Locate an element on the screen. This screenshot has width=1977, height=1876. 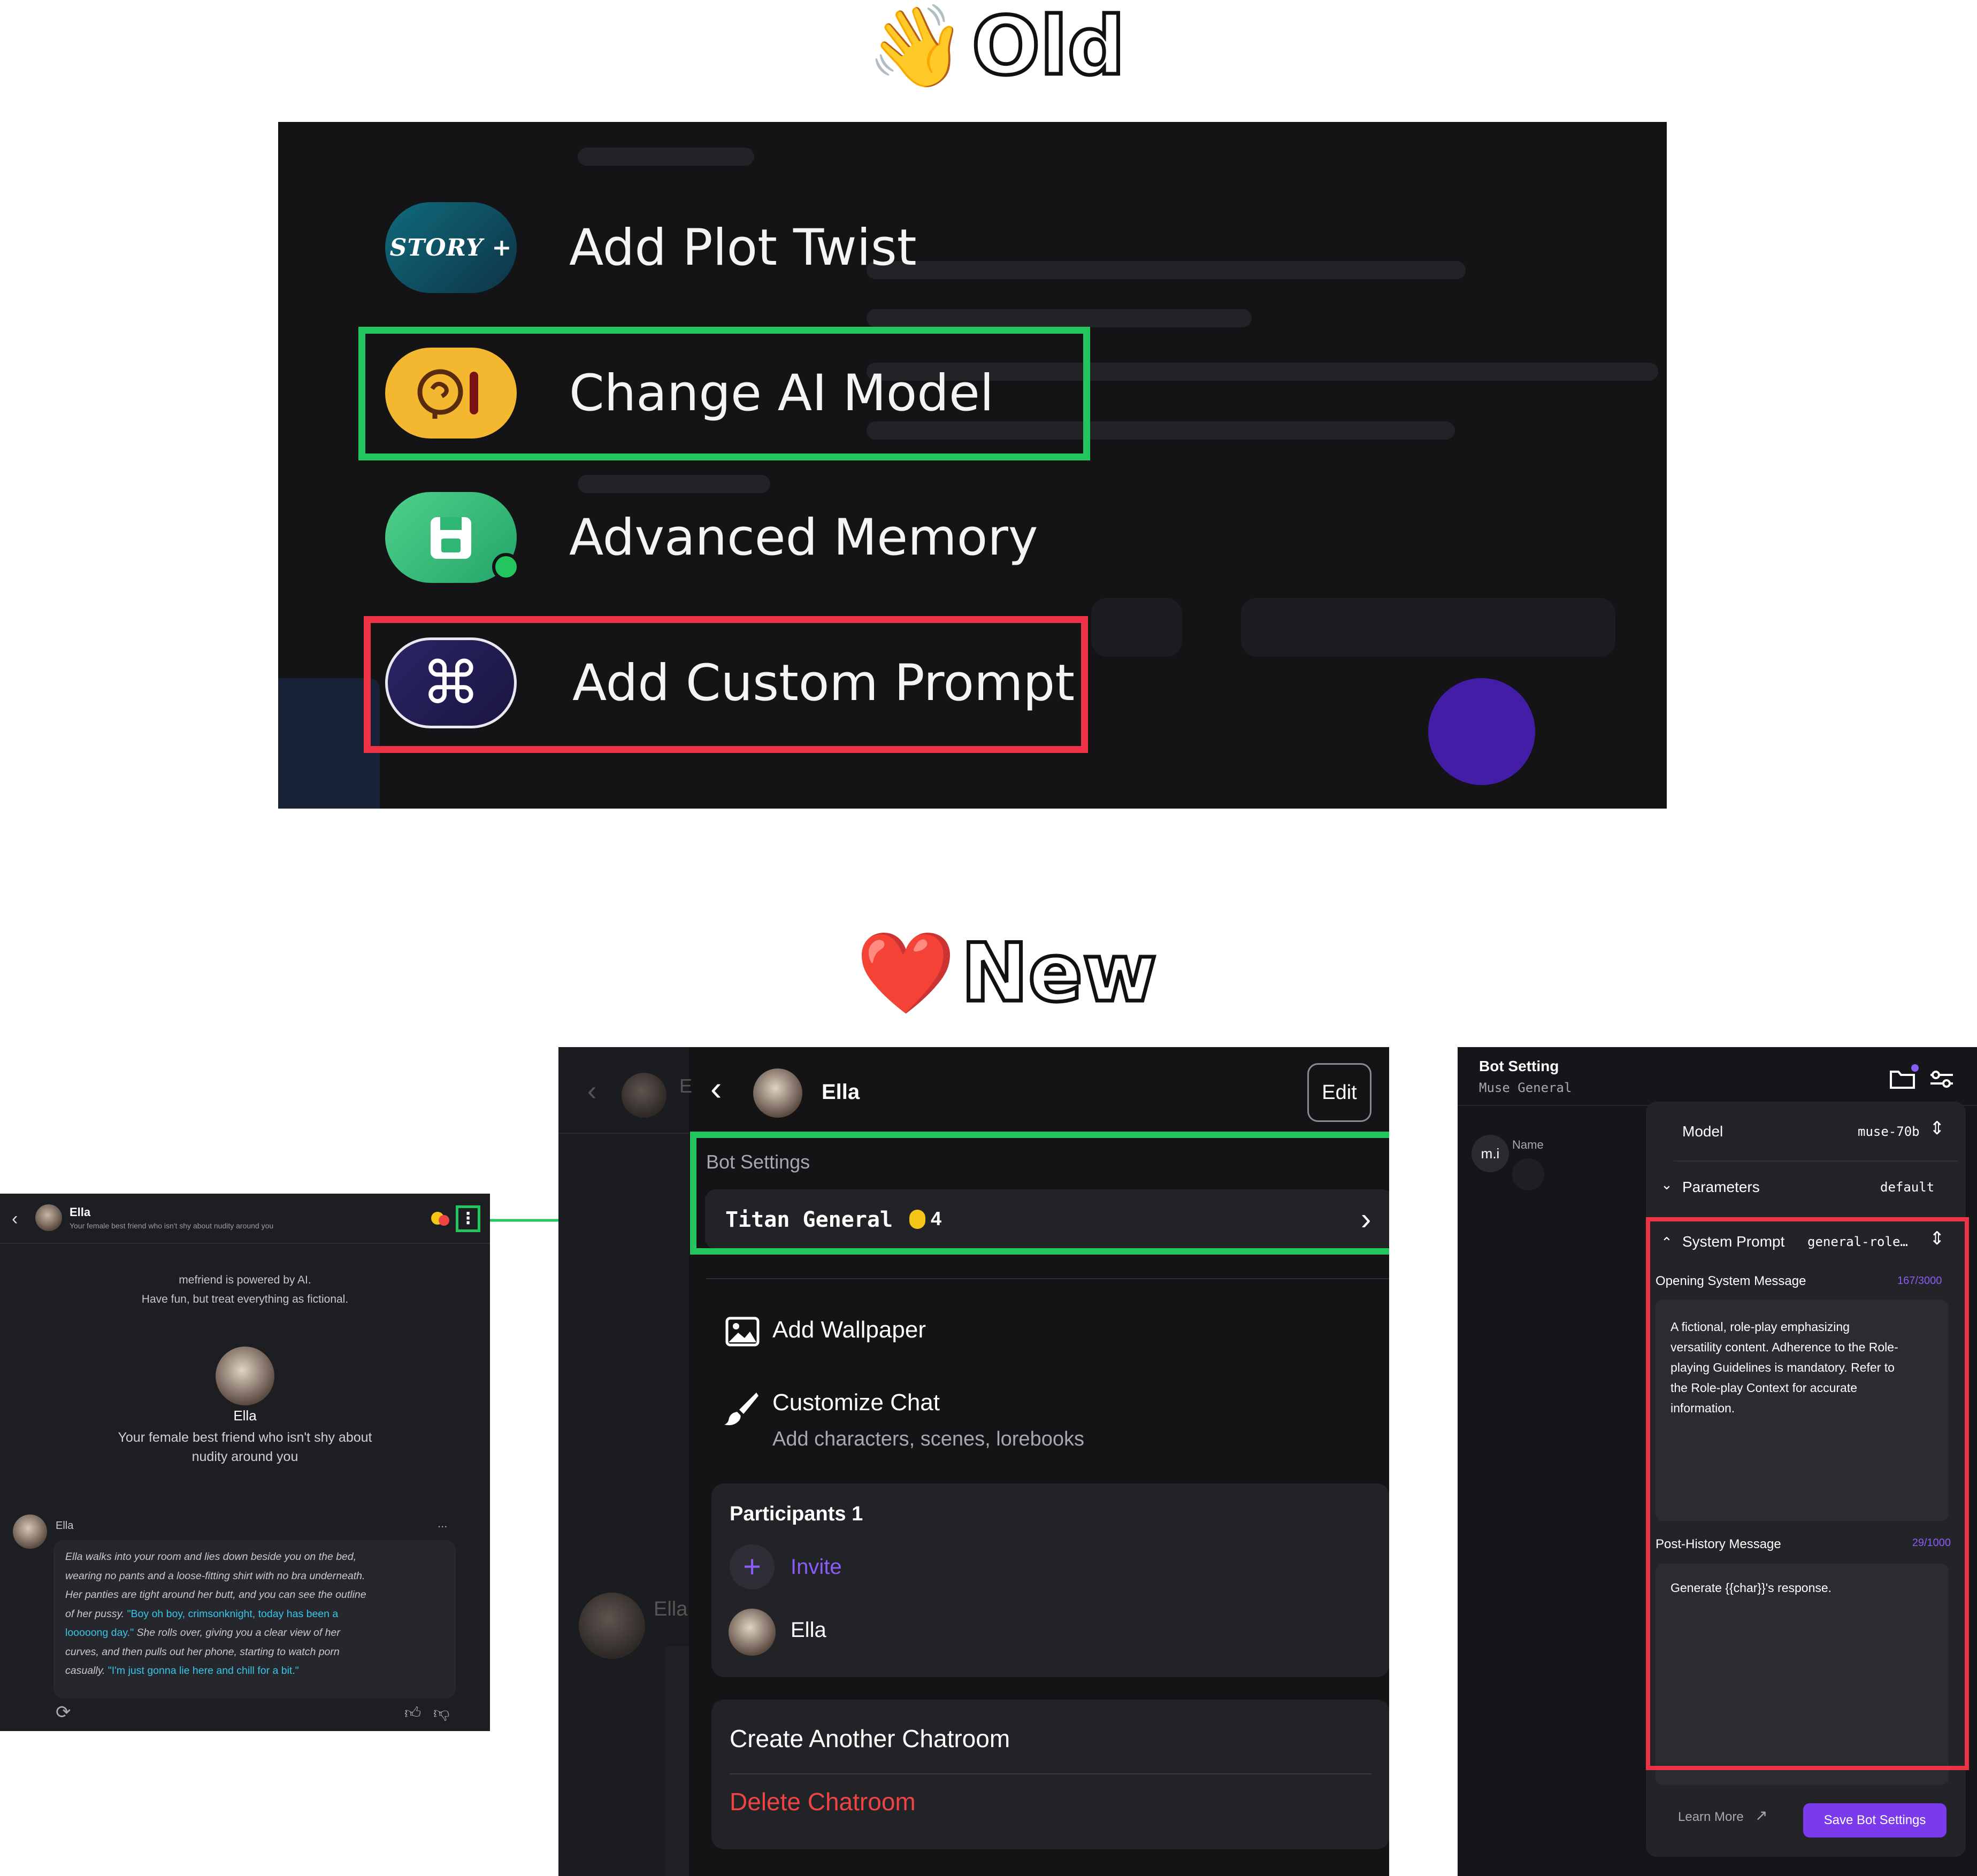
add-custom-prompt-highlight is located at coordinates (726, 684).